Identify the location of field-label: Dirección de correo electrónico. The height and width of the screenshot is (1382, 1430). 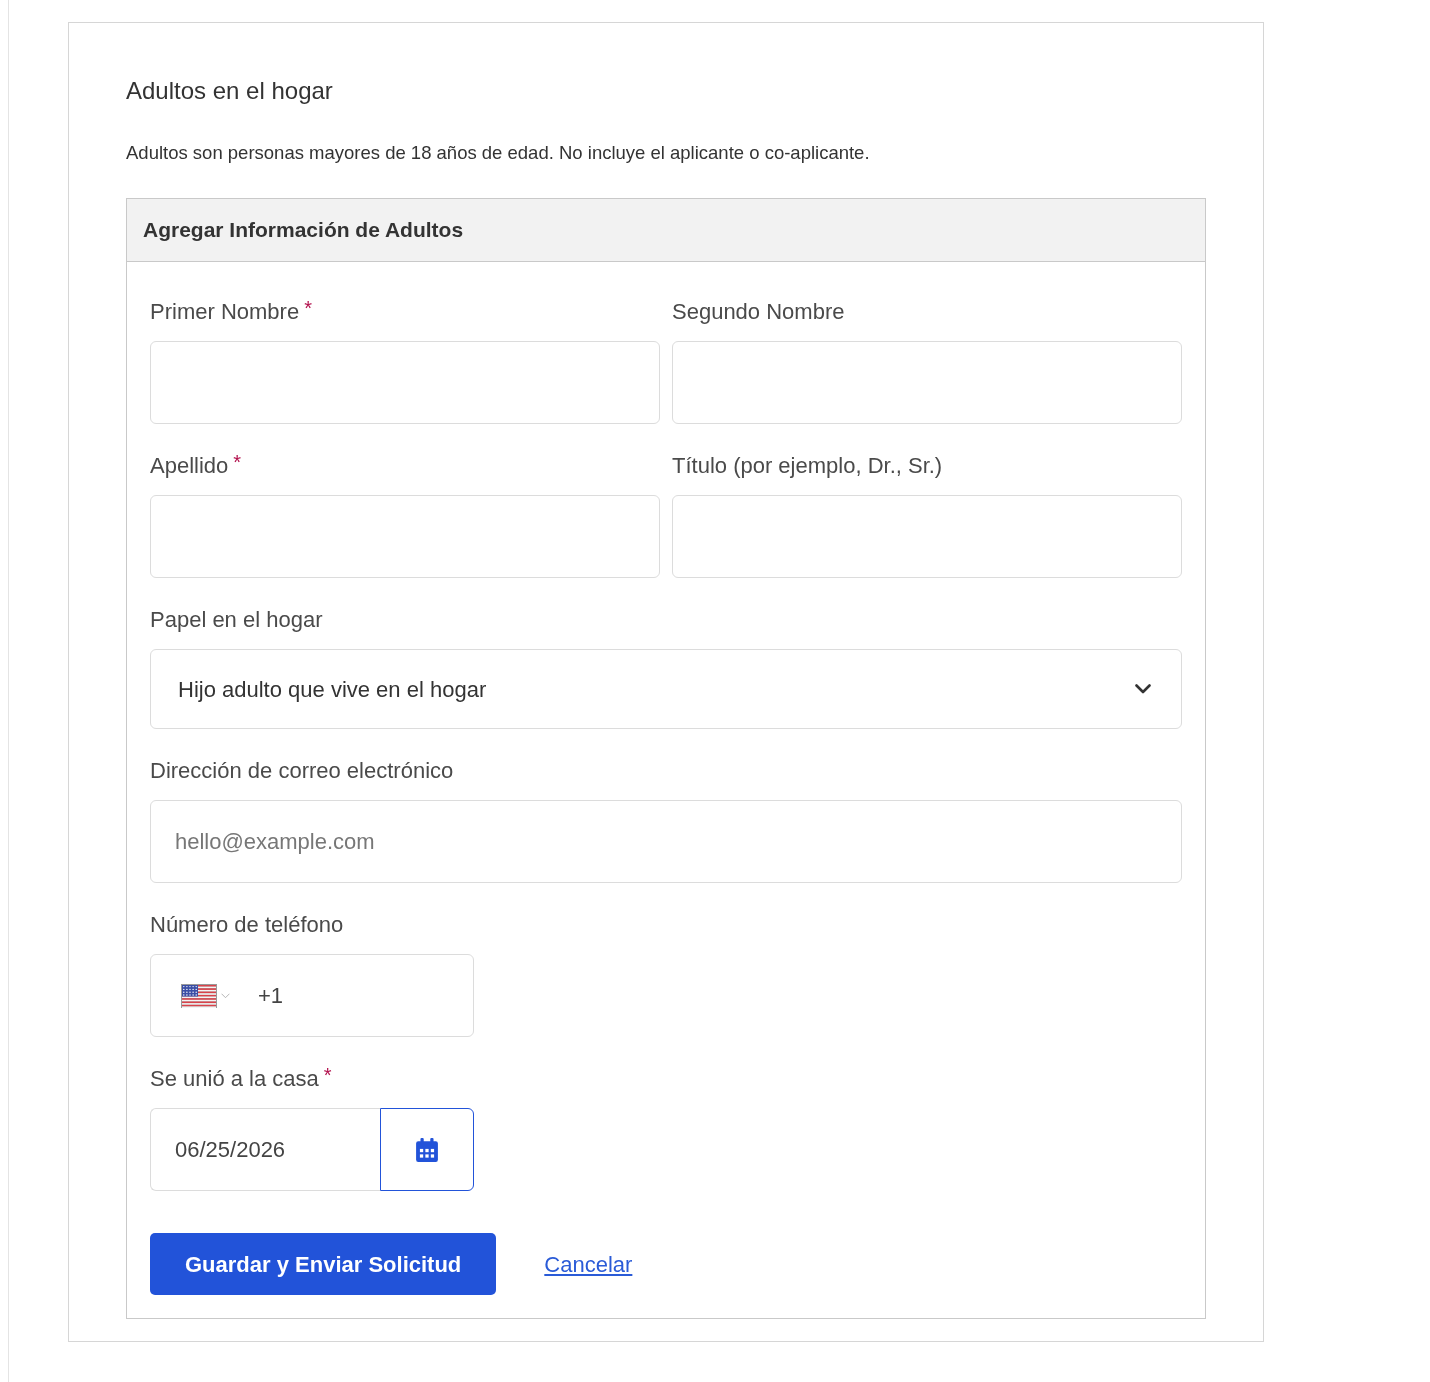
(302, 771).